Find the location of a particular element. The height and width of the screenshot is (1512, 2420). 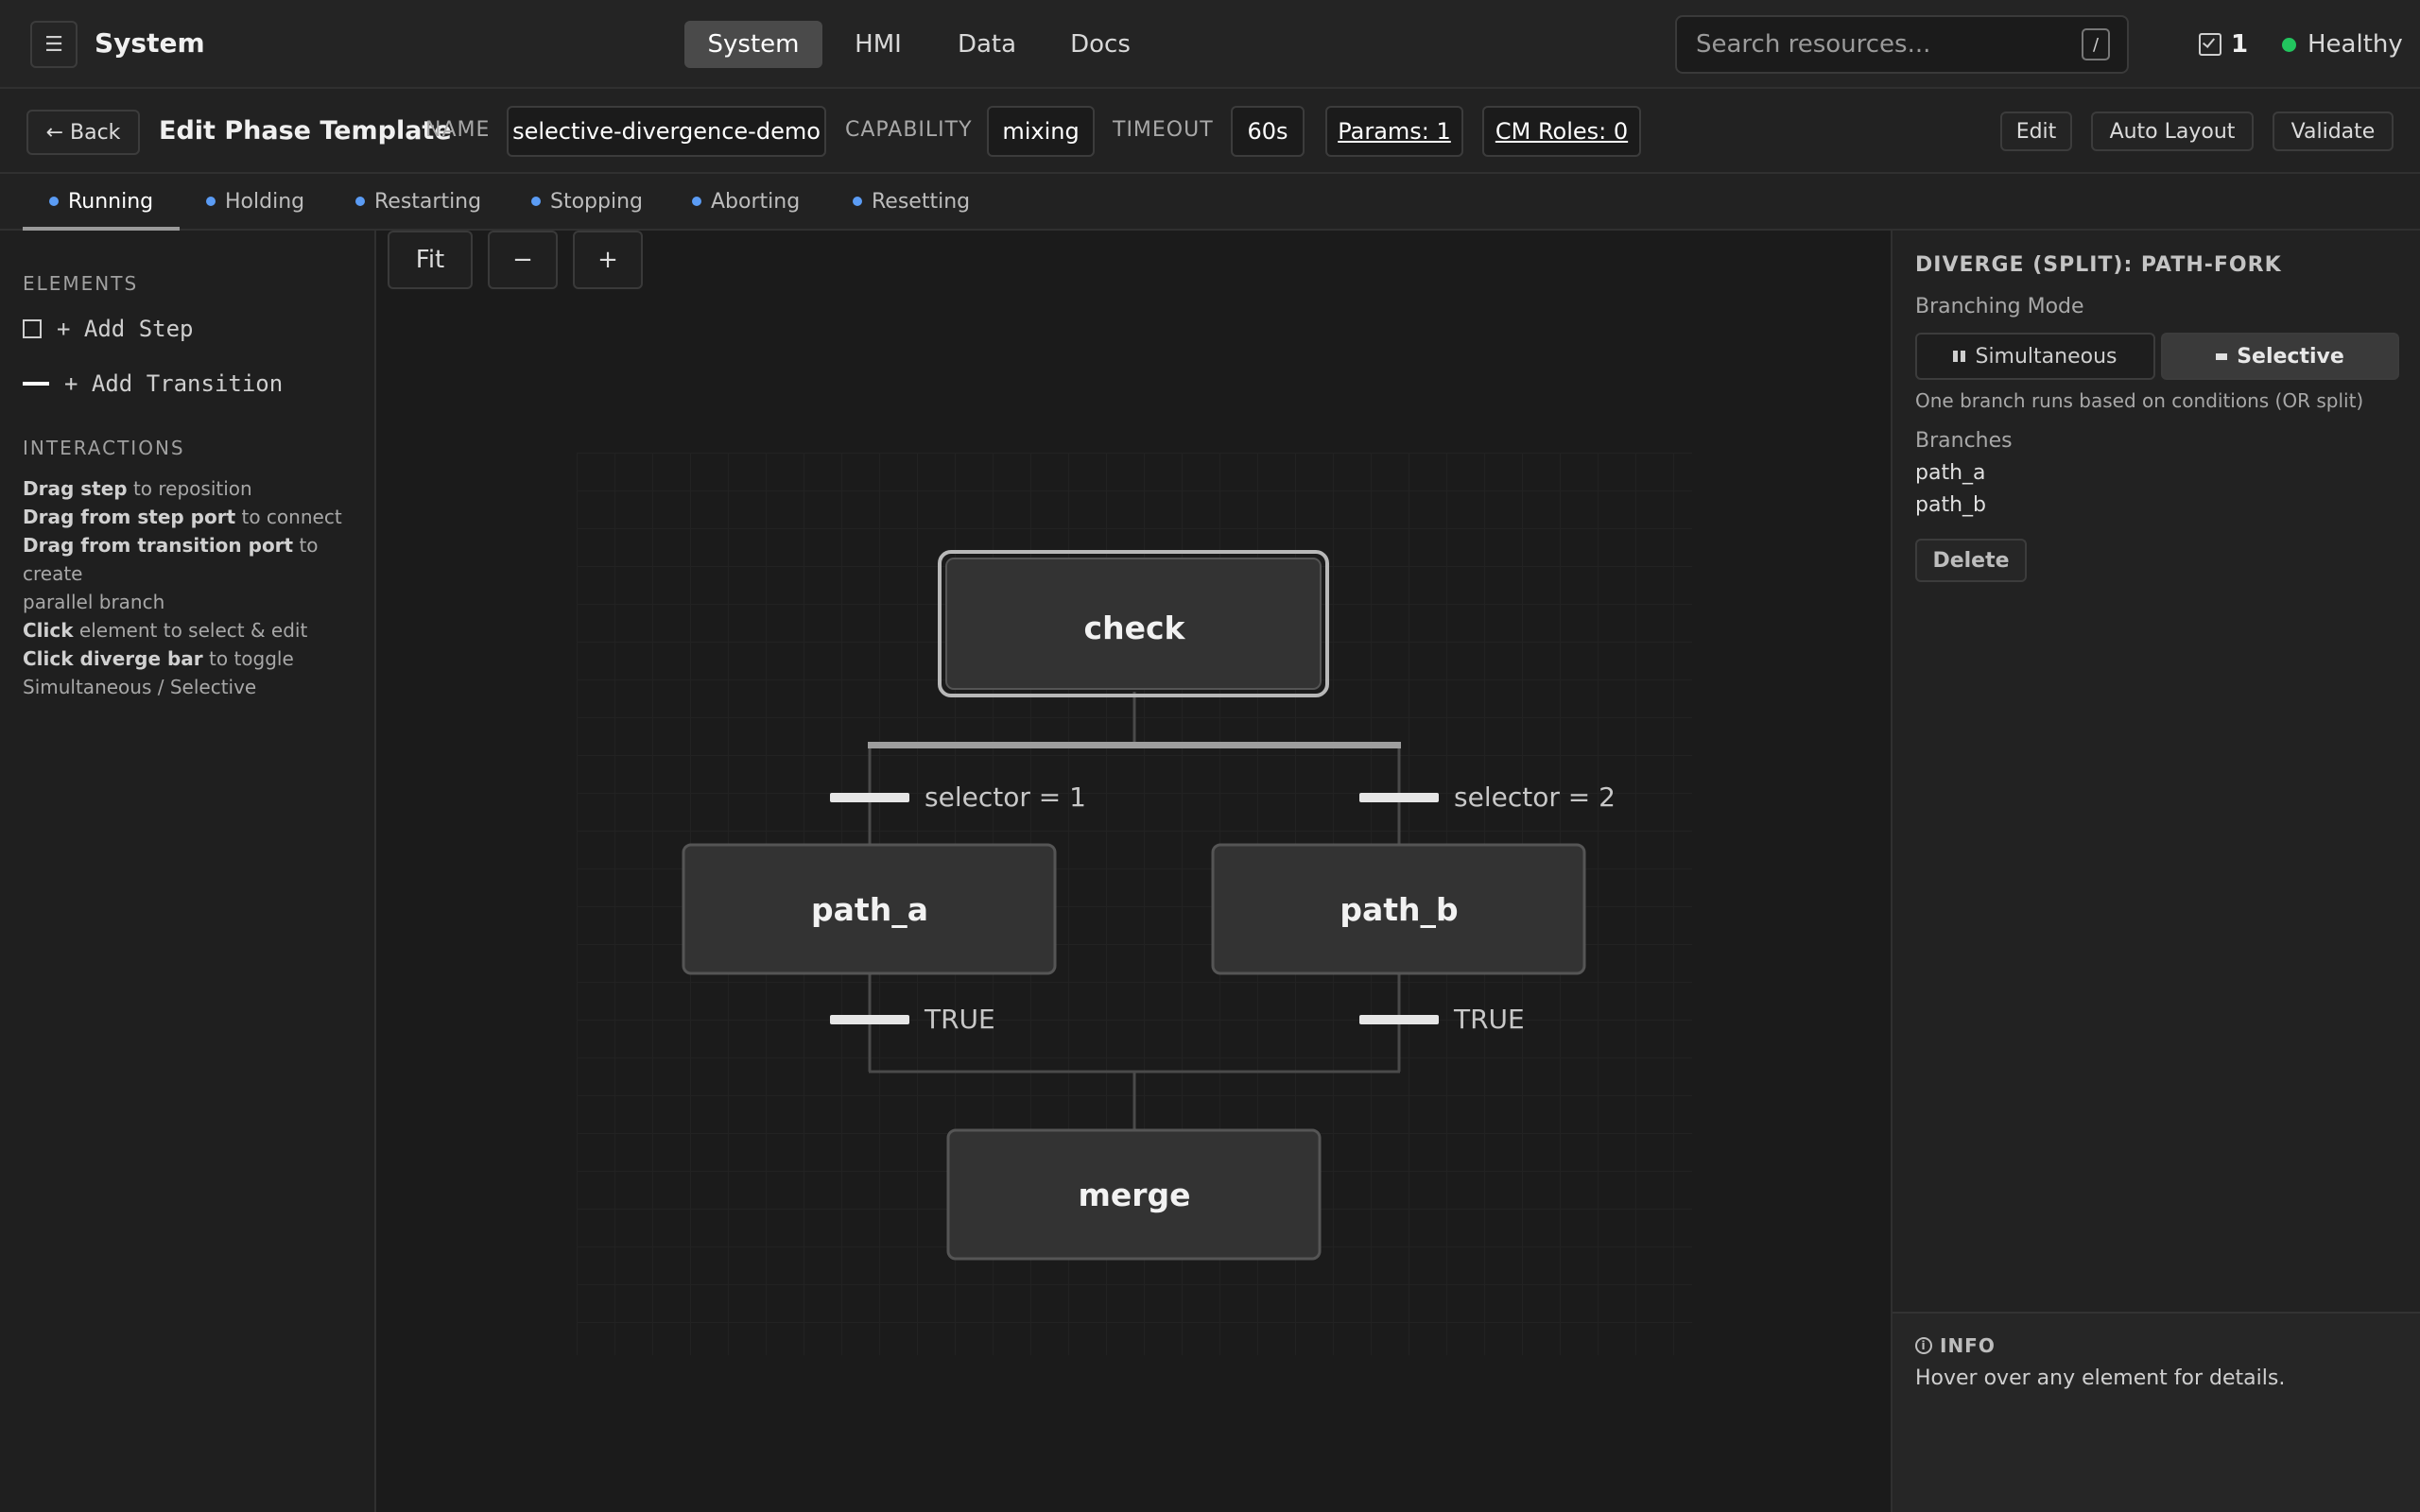

search-input: Search resources... / is located at coordinates (1902, 44).